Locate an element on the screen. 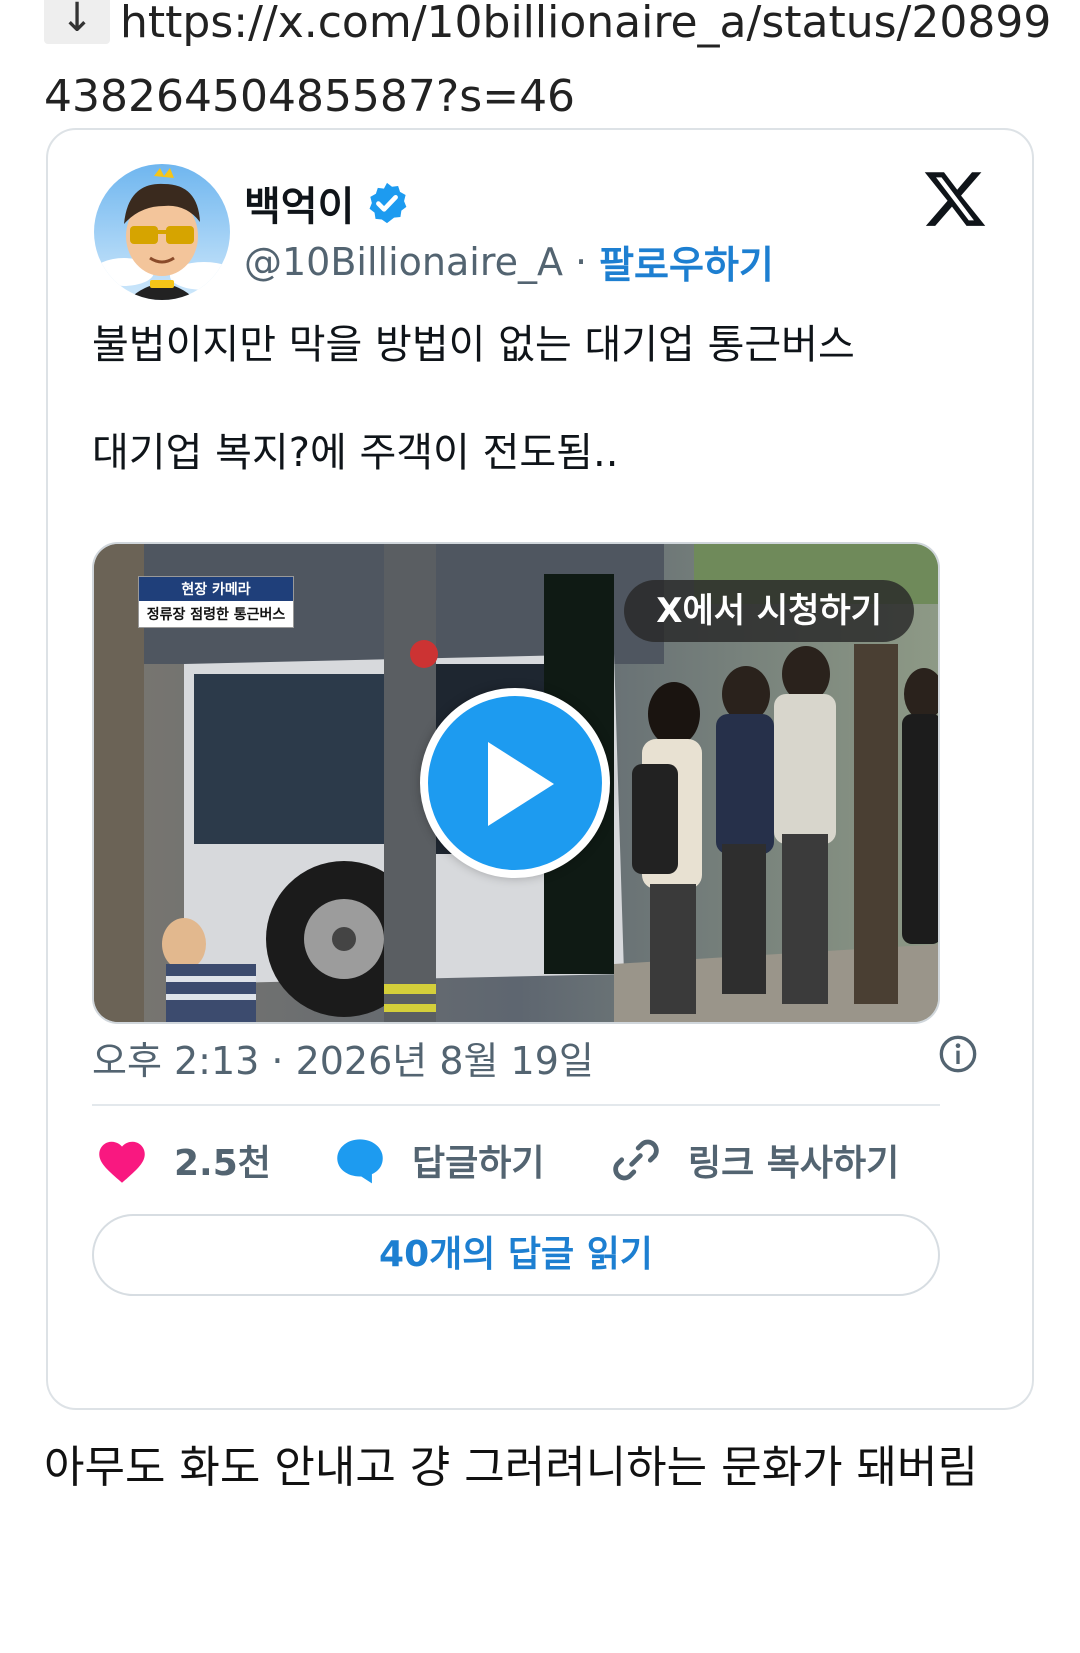 The height and width of the screenshot is (1653, 1080). tweet-actions: 2.5천 답글하기 링크 복사하기 is located at coordinates (516, 1160).